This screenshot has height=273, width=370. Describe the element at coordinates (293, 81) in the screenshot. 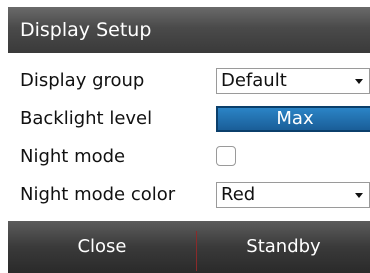

I see `display-group-select: Default` at that location.